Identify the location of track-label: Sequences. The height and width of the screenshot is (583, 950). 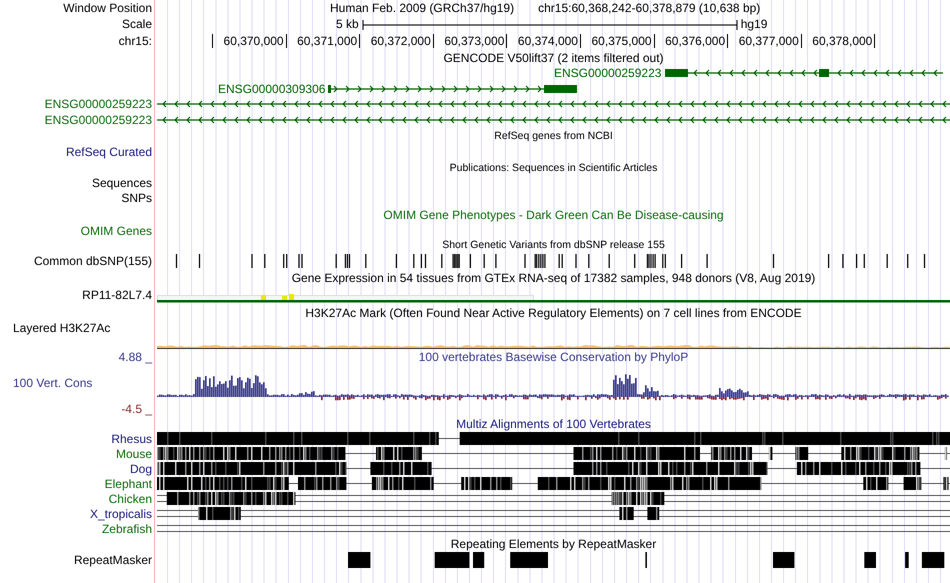
(122, 183).